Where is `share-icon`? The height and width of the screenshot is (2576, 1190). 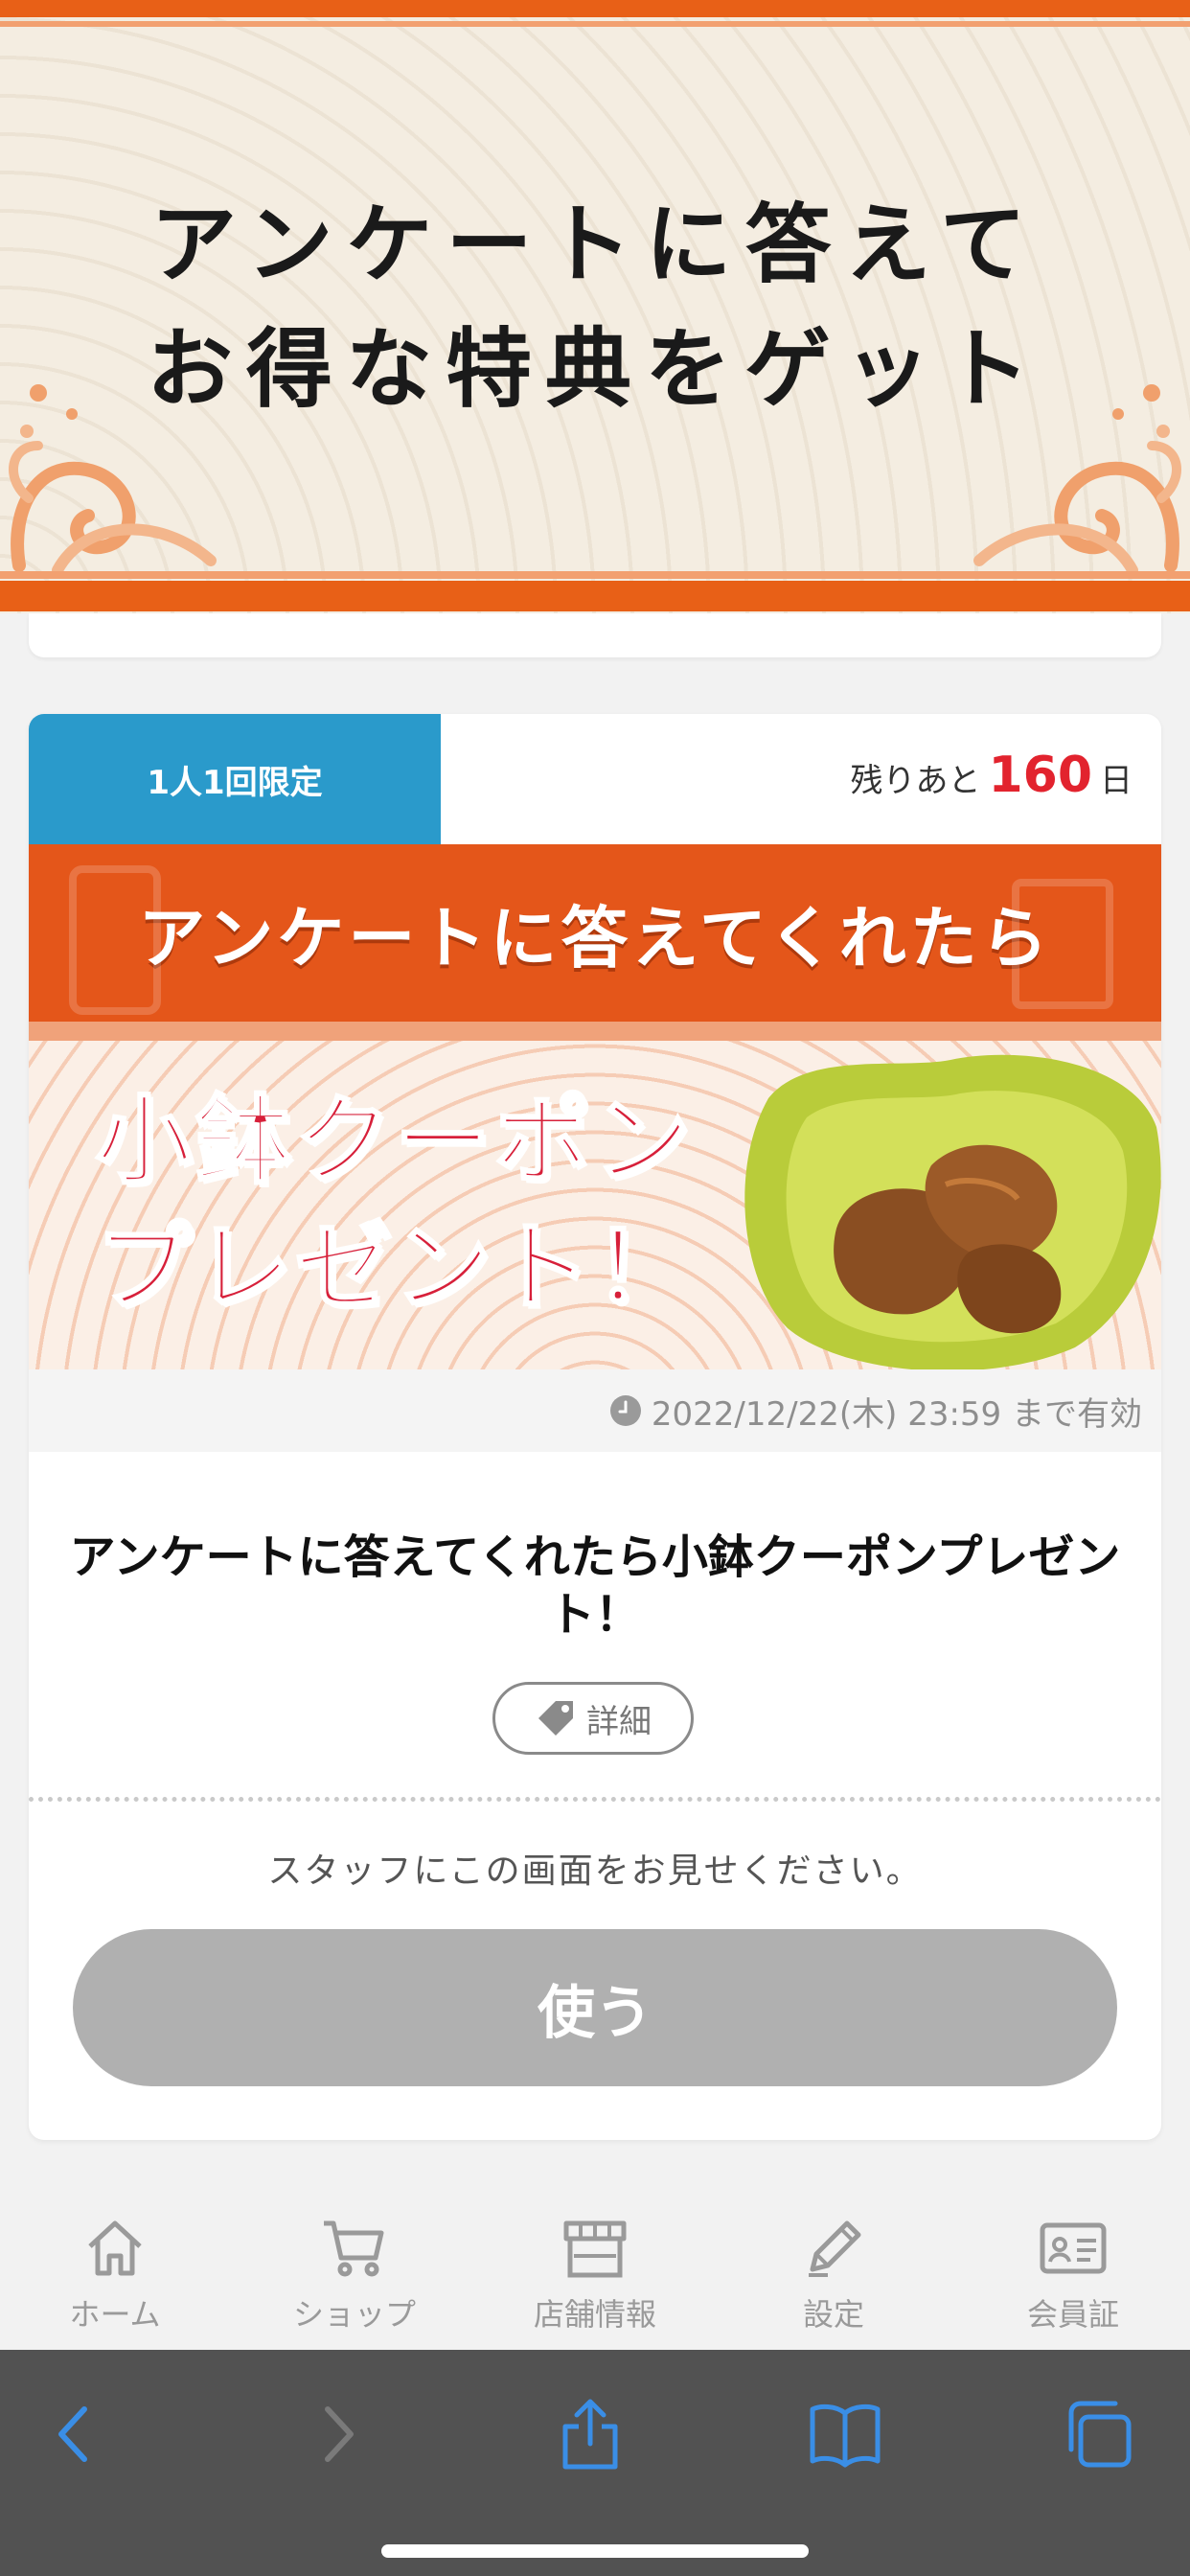 share-icon is located at coordinates (590, 2434).